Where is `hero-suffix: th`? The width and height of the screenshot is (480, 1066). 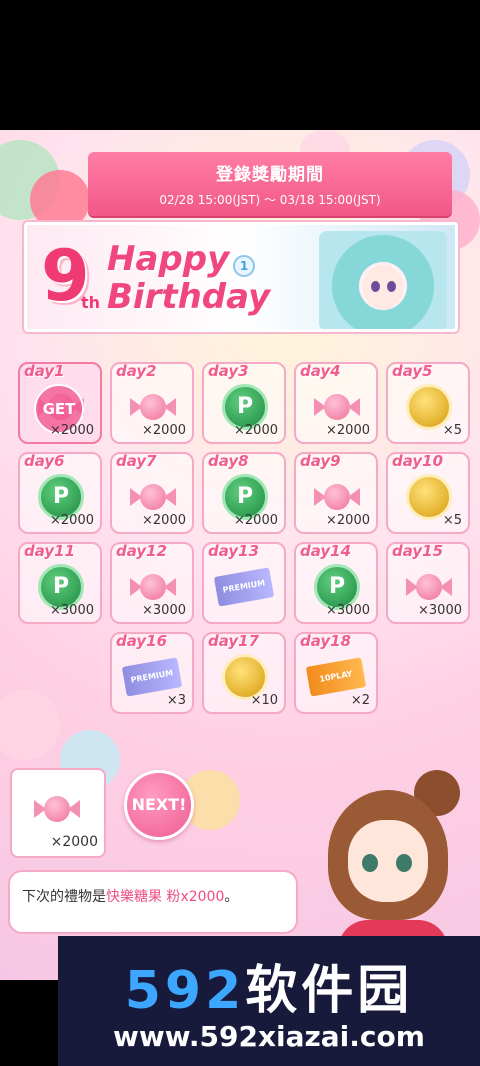 hero-suffix: th is located at coordinates (91, 302).